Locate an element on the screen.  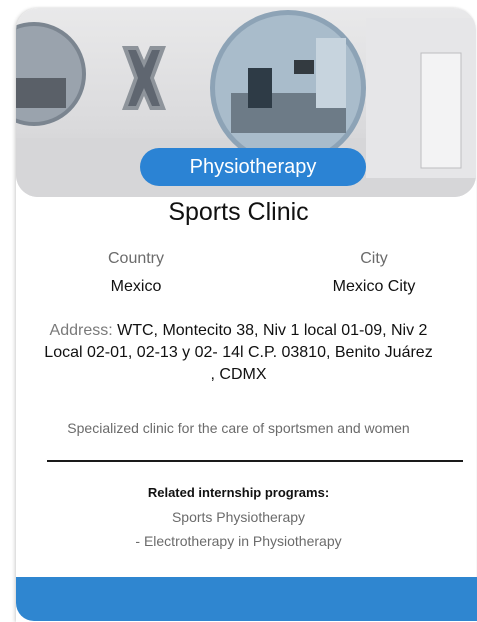
section-divider is located at coordinates (255, 461).